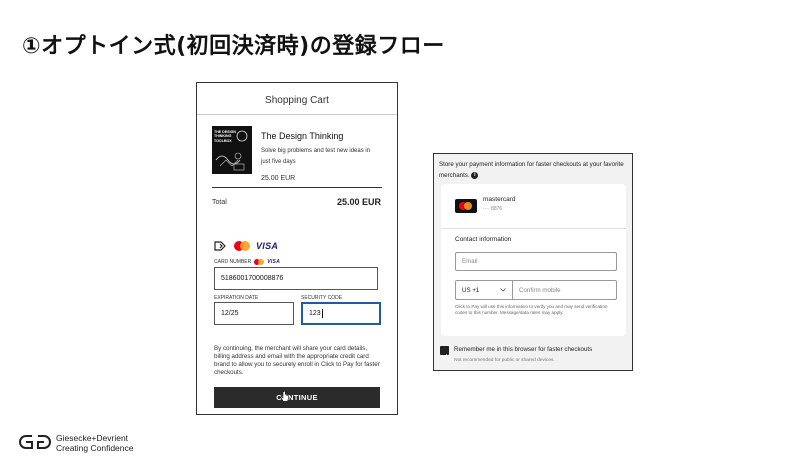 Image resolution: width=800 pixels, height=462 pixels. What do you see at coordinates (470, 261) in the screenshot?
I see `email-placeholder: Email` at bounding box center [470, 261].